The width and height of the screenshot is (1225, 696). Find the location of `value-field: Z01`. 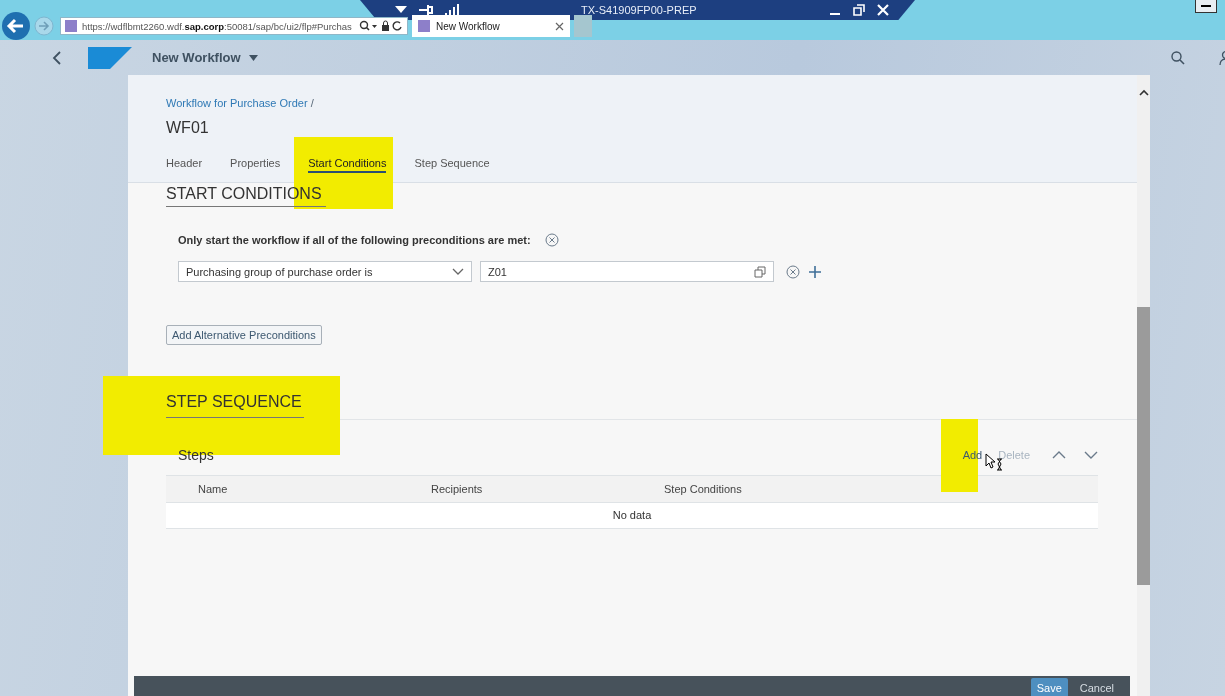

value-field: Z01 is located at coordinates (627, 271).